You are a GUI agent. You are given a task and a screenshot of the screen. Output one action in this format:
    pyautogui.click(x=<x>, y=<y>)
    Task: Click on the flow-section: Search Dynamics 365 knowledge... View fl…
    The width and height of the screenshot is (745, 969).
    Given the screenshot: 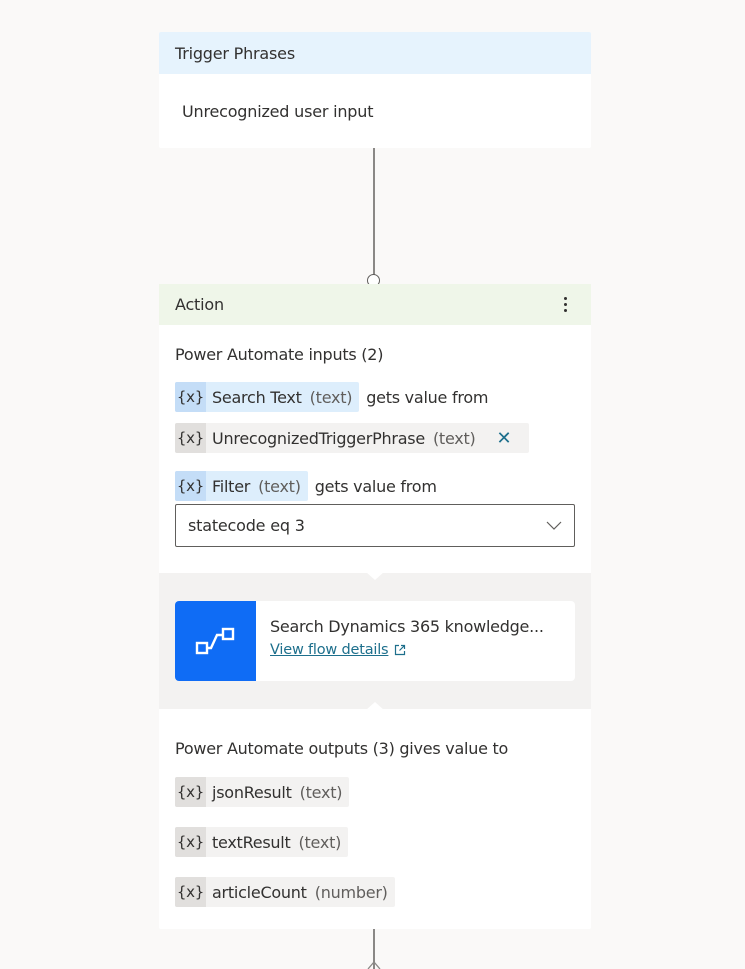 What is the action you would take?
    pyautogui.click(x=375, y=641)
    